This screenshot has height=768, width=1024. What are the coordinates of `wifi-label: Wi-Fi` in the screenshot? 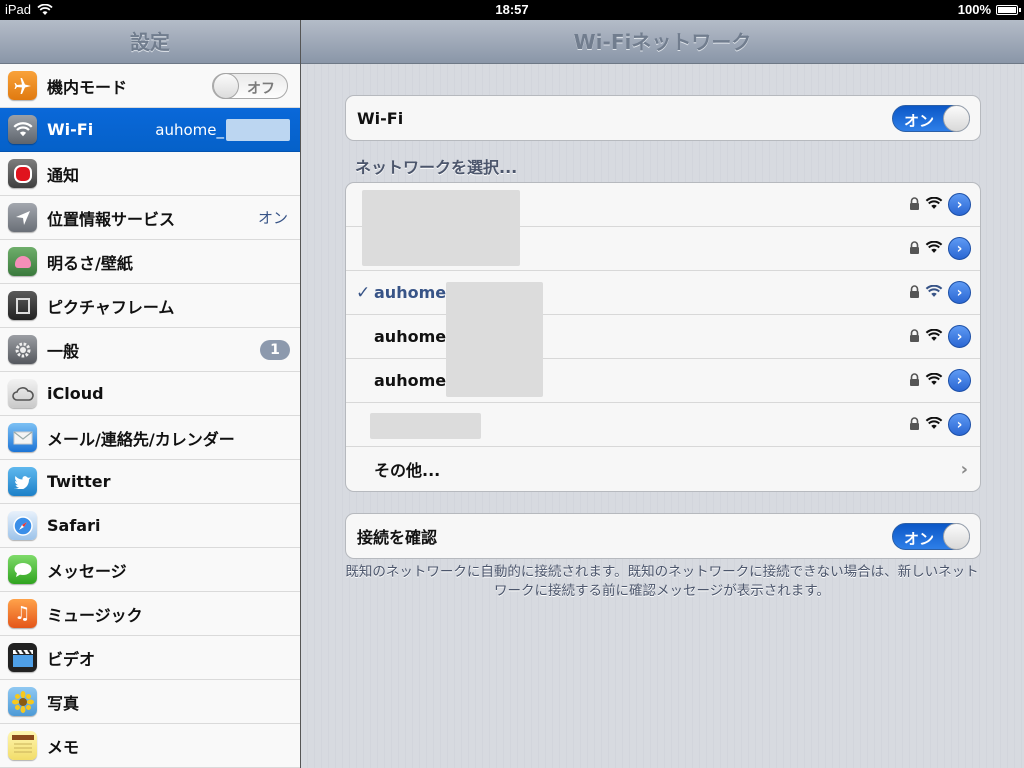 It's located at (380, 118).